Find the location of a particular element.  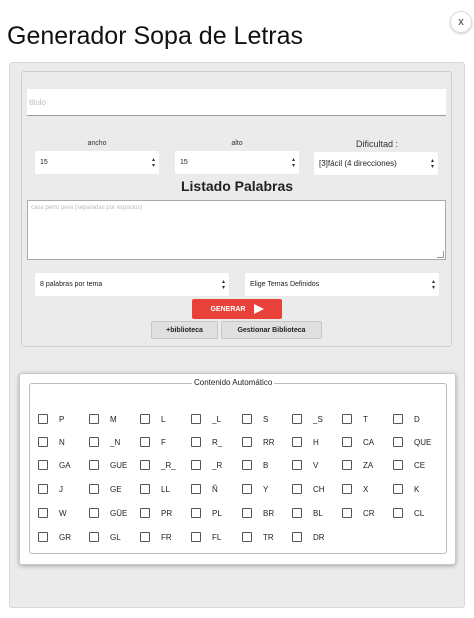

contenido-option: CA is located at coordinates (358, 442).